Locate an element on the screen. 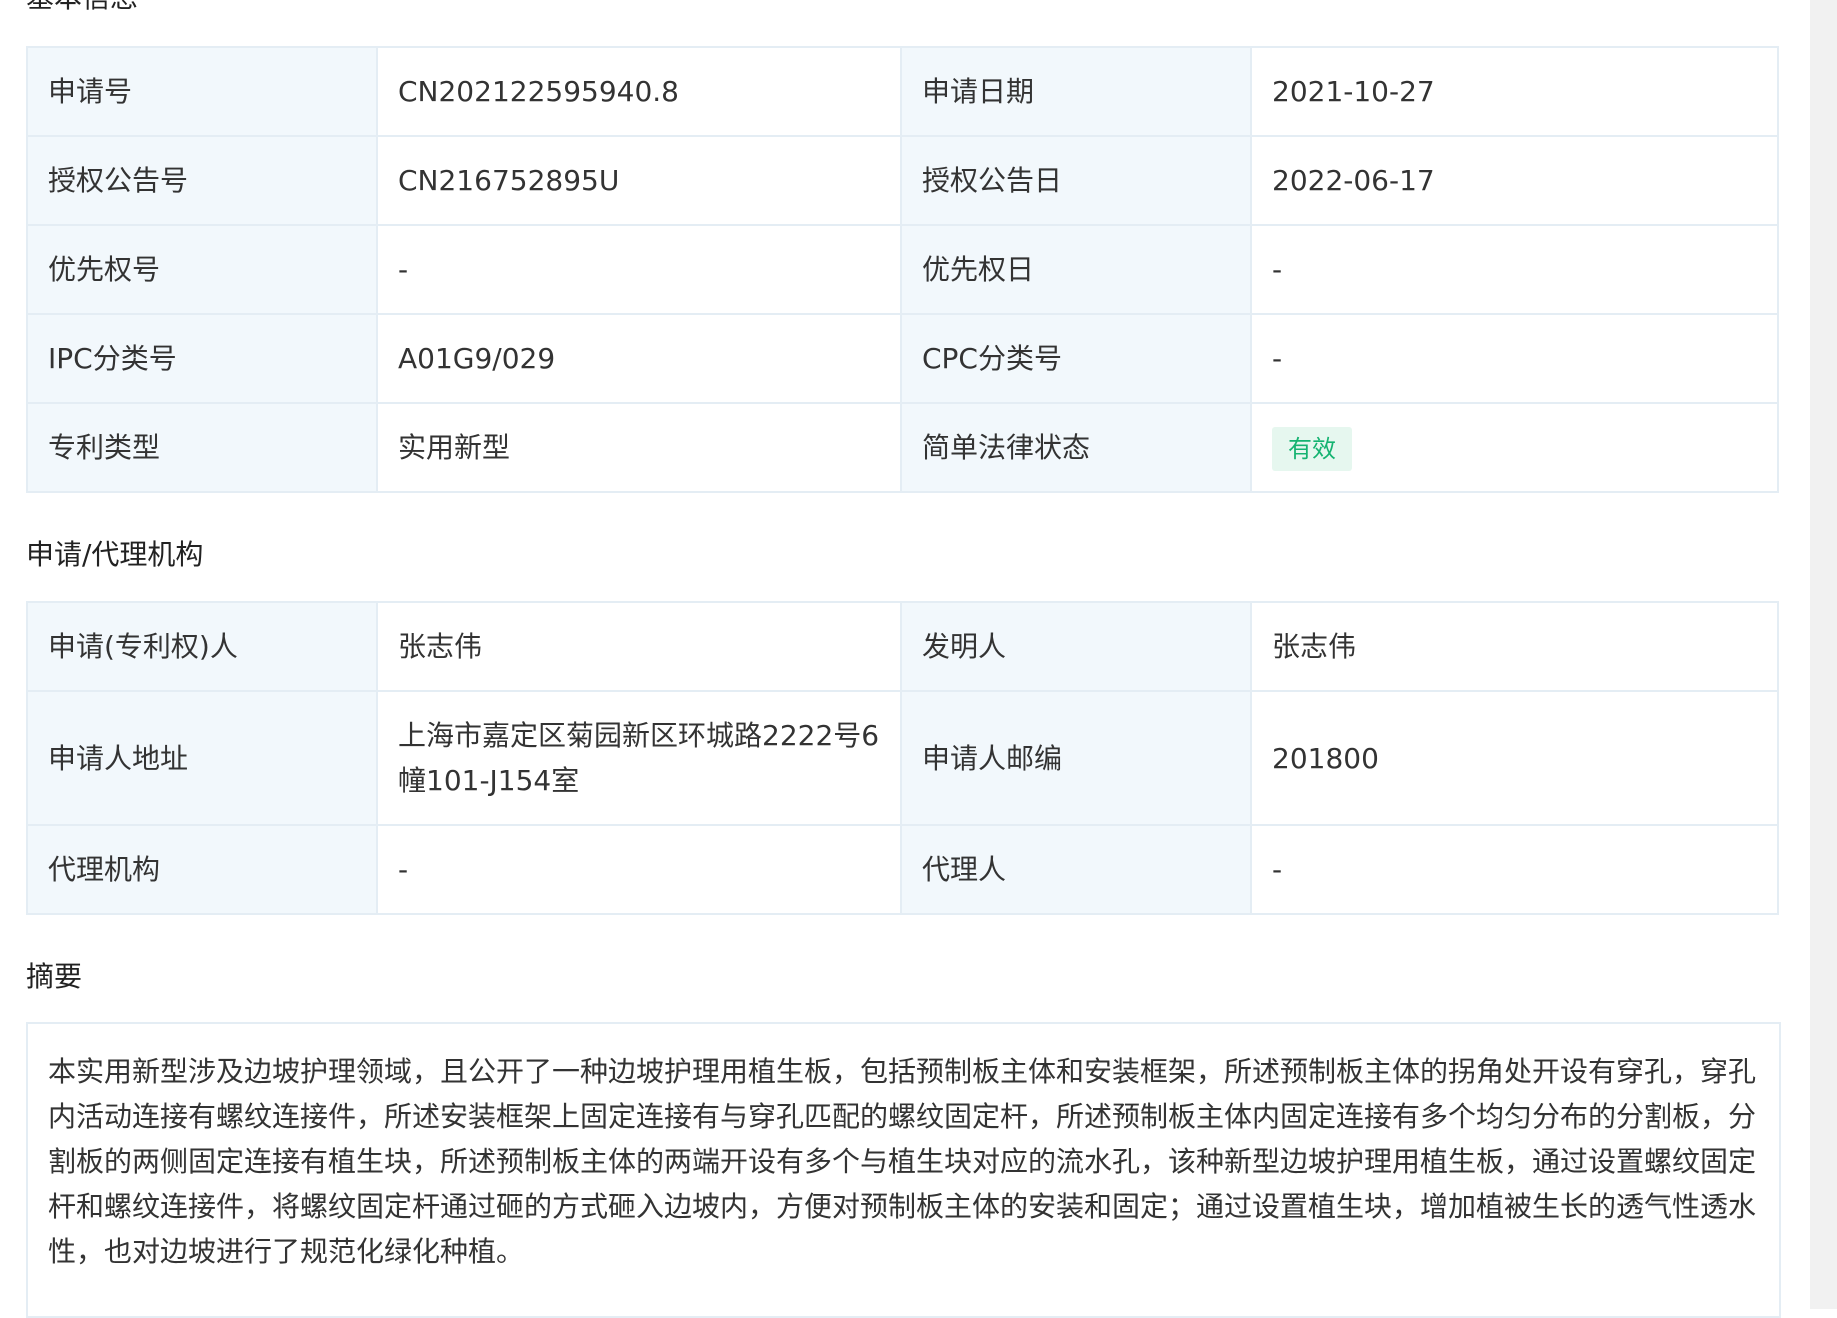  section-title-basic-info: 基本信息 is located at coordinates (82, 8).